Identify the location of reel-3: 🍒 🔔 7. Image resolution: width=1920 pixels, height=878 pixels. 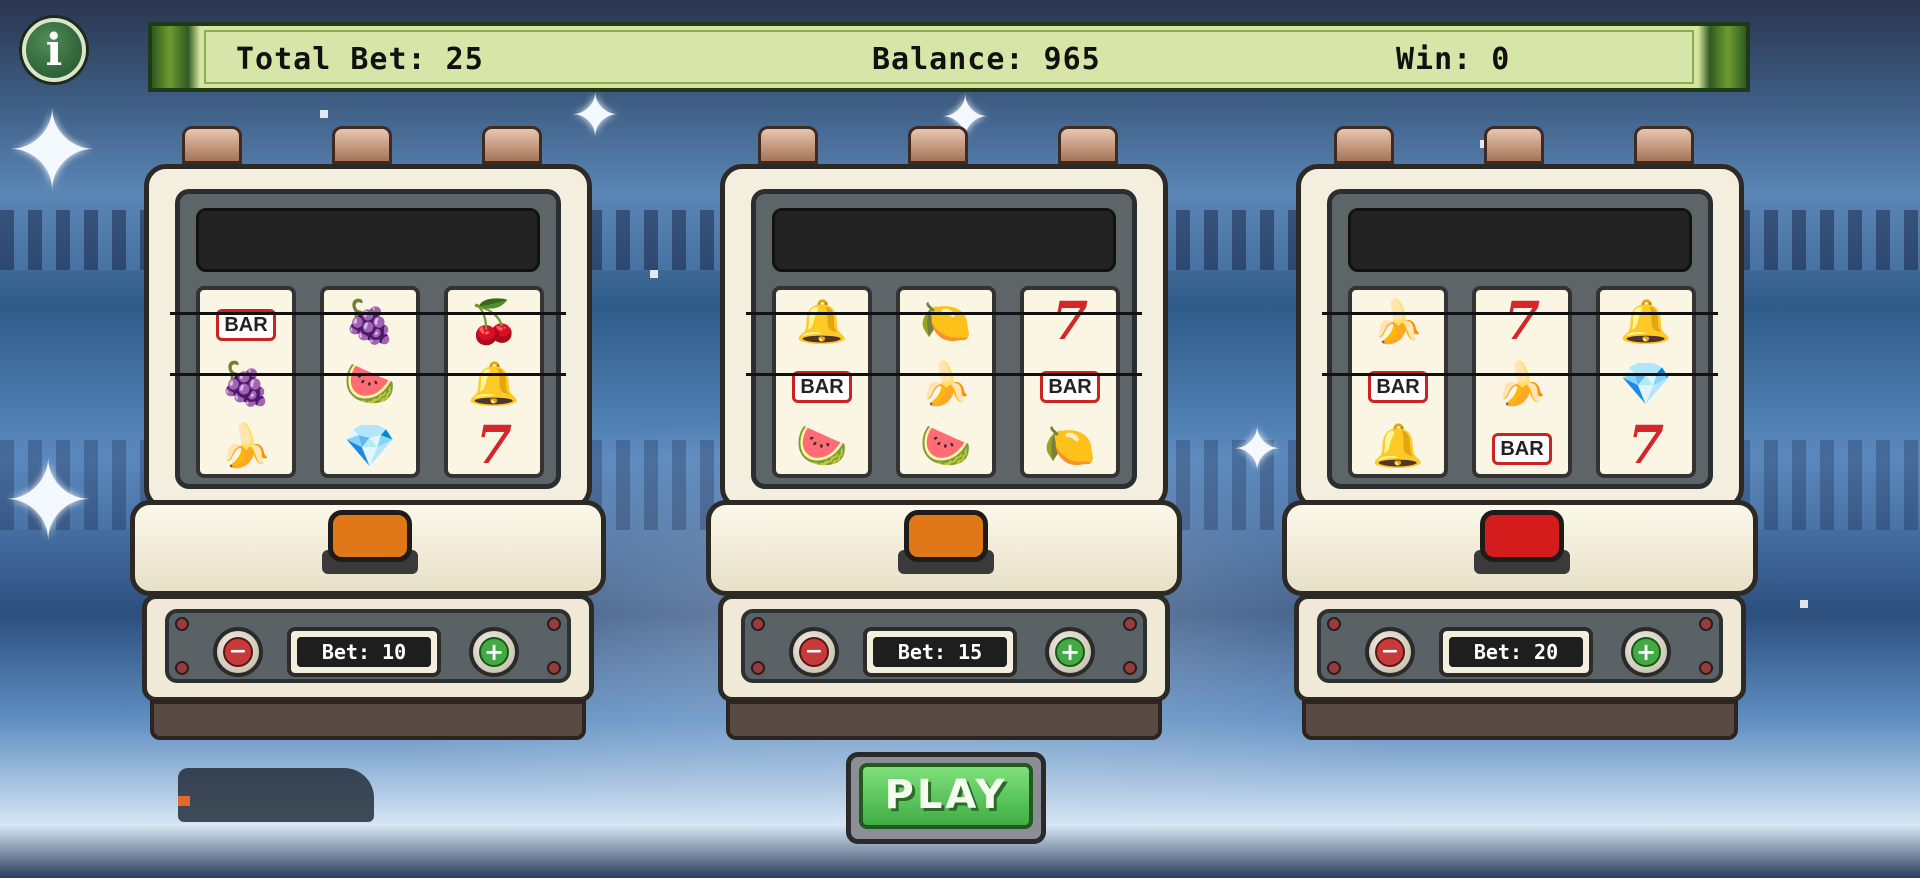
(494, 382).